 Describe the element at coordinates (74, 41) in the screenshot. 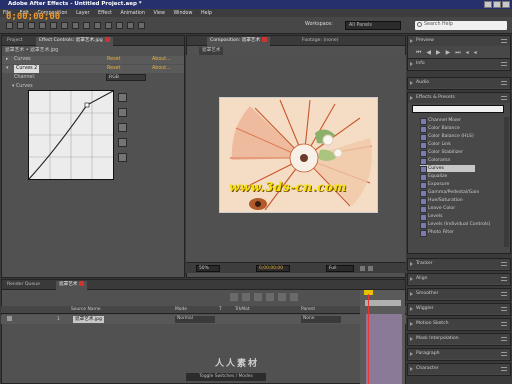

I see `tab-effect-controls: Effect Controls: 遮罩艺术.jpg` at that location.